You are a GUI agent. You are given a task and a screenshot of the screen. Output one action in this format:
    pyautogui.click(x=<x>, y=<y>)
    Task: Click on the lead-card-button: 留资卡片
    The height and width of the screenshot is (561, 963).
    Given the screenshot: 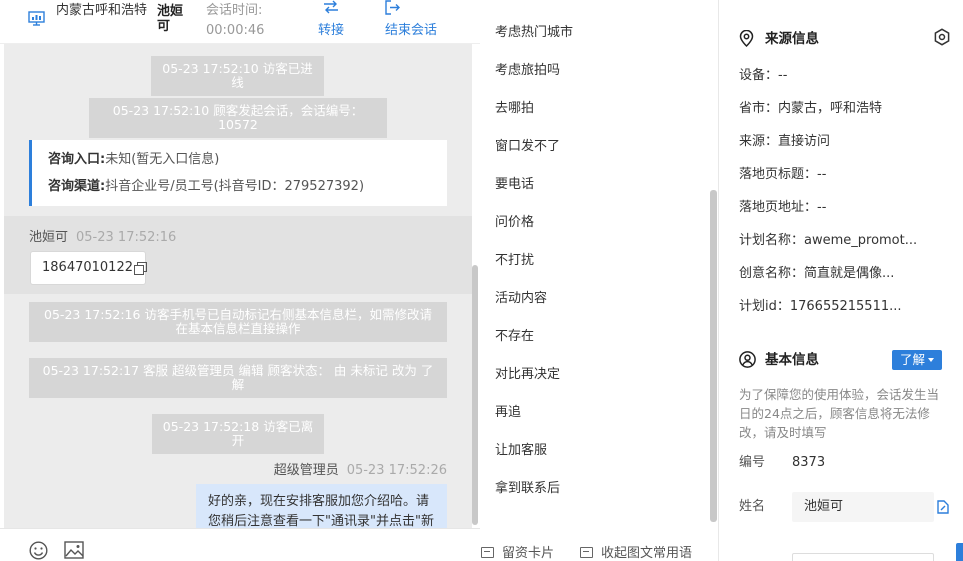 What is the action you would take?
    pyautogui.click(x=517, y=551)
    